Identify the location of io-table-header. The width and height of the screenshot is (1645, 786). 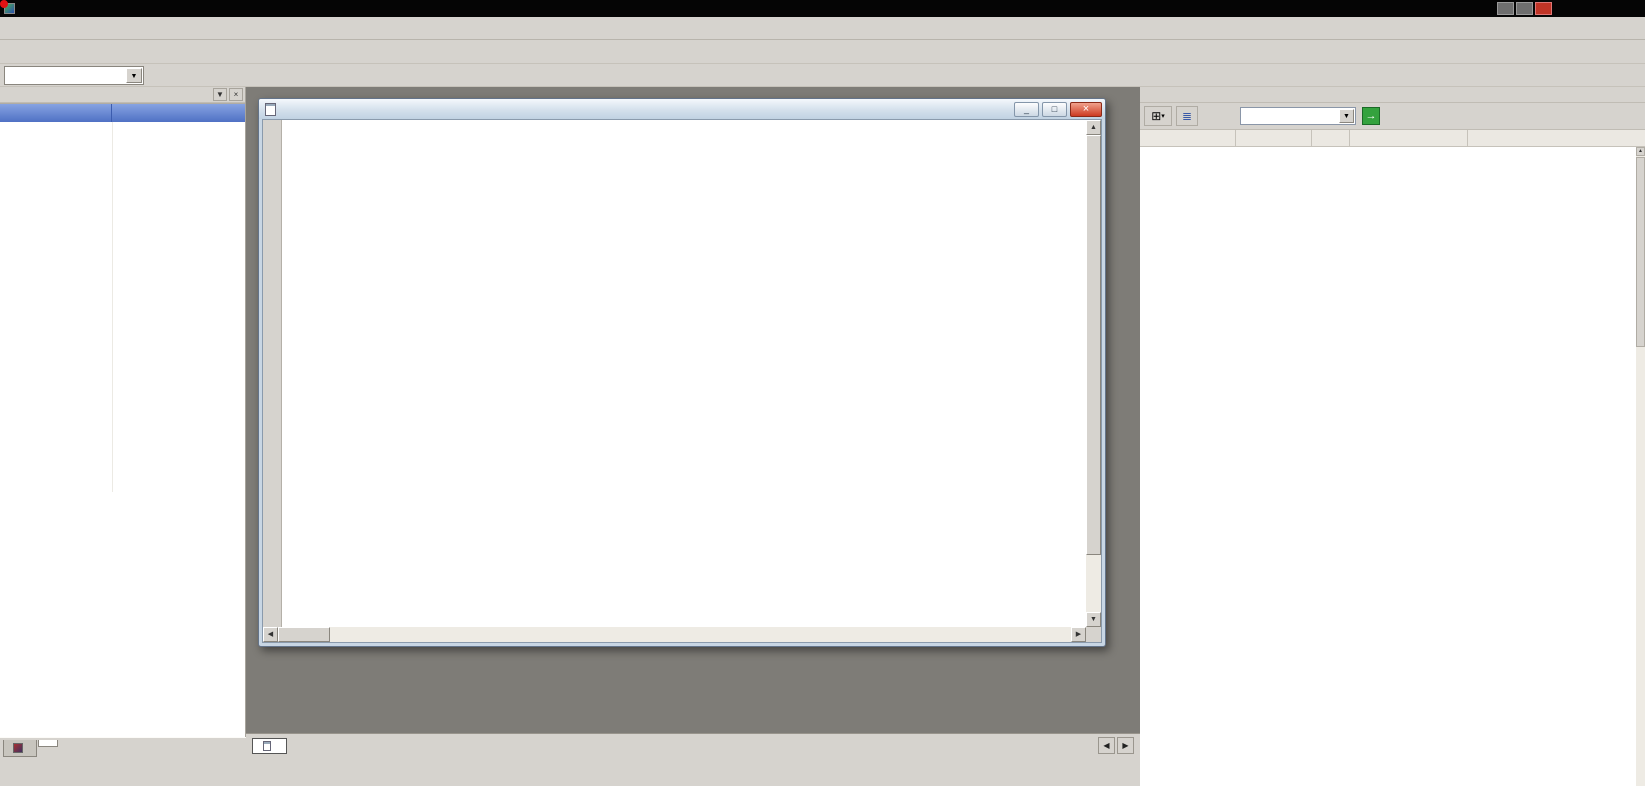
(1392, 138).